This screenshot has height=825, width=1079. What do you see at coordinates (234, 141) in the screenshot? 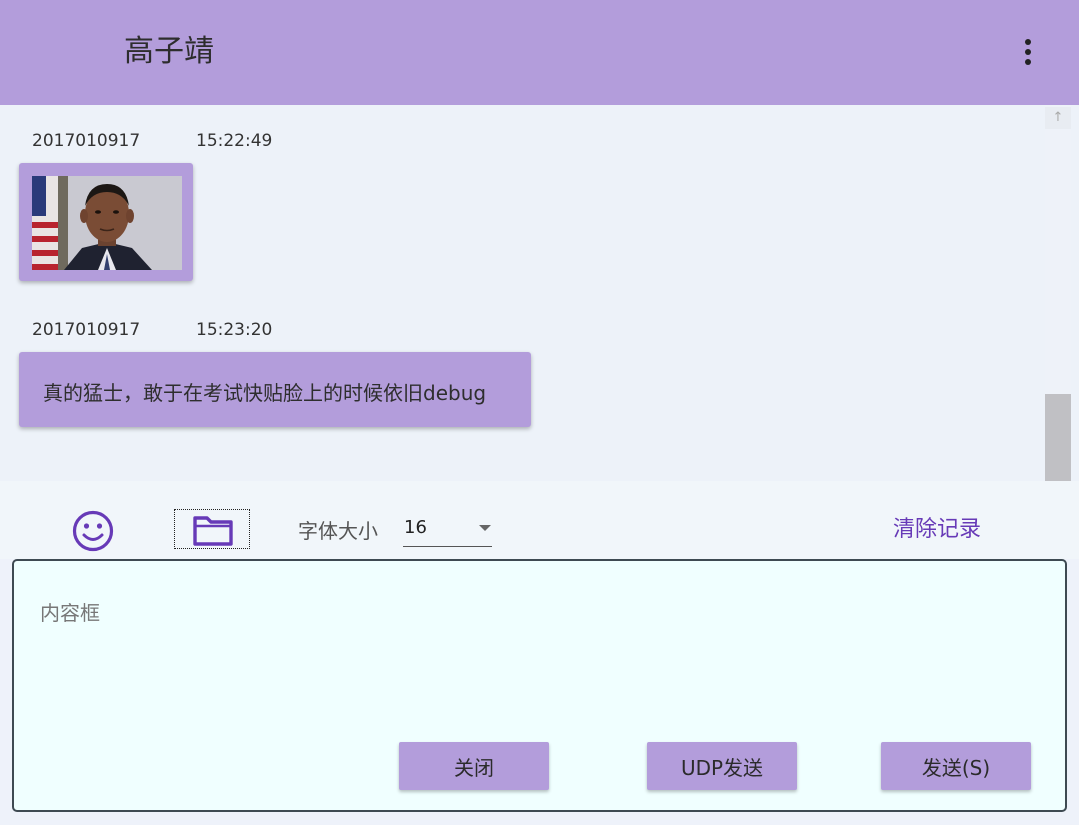
I see `message-time: 15:22:49` at bounding box center [234, 141].